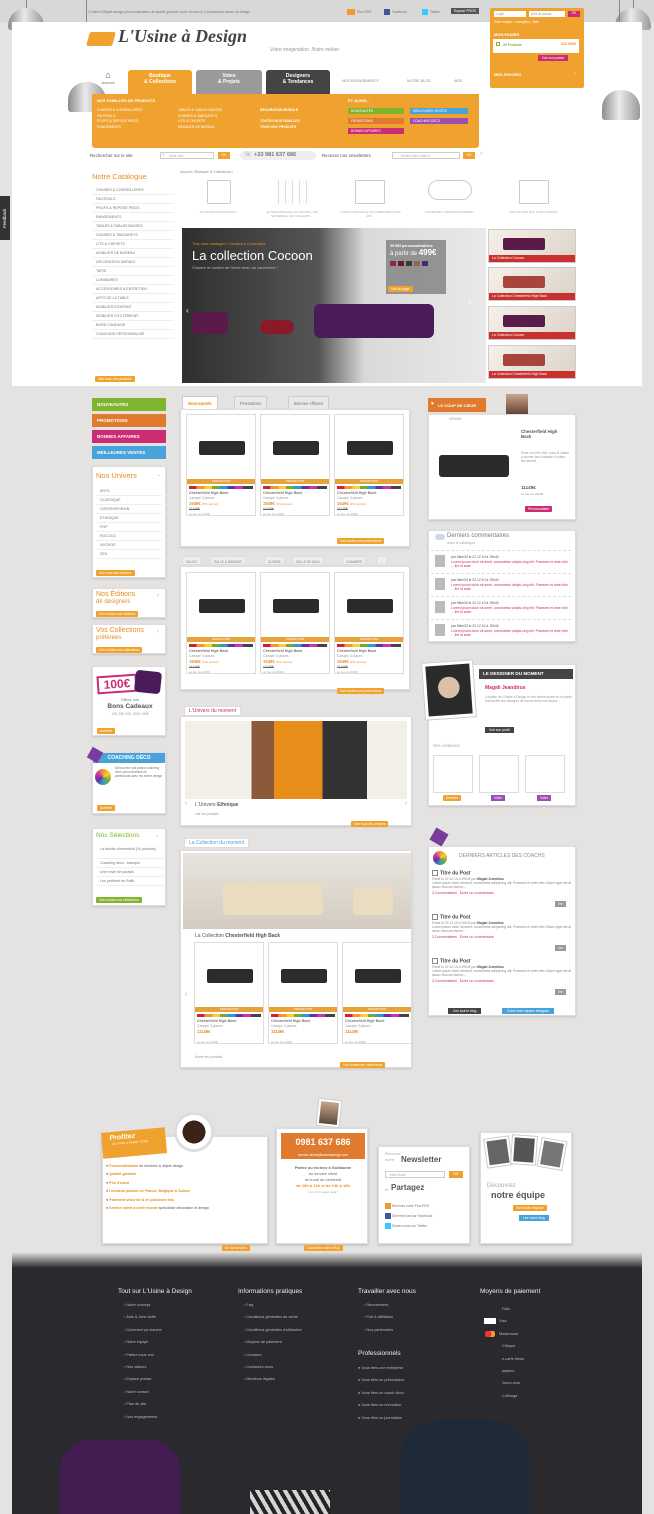 This screenshot has width=654, height=1514. Describe the element at coordinates (308, 560) in the screenshot. I see `room-tab: SALLE DE BAIN` at that location.